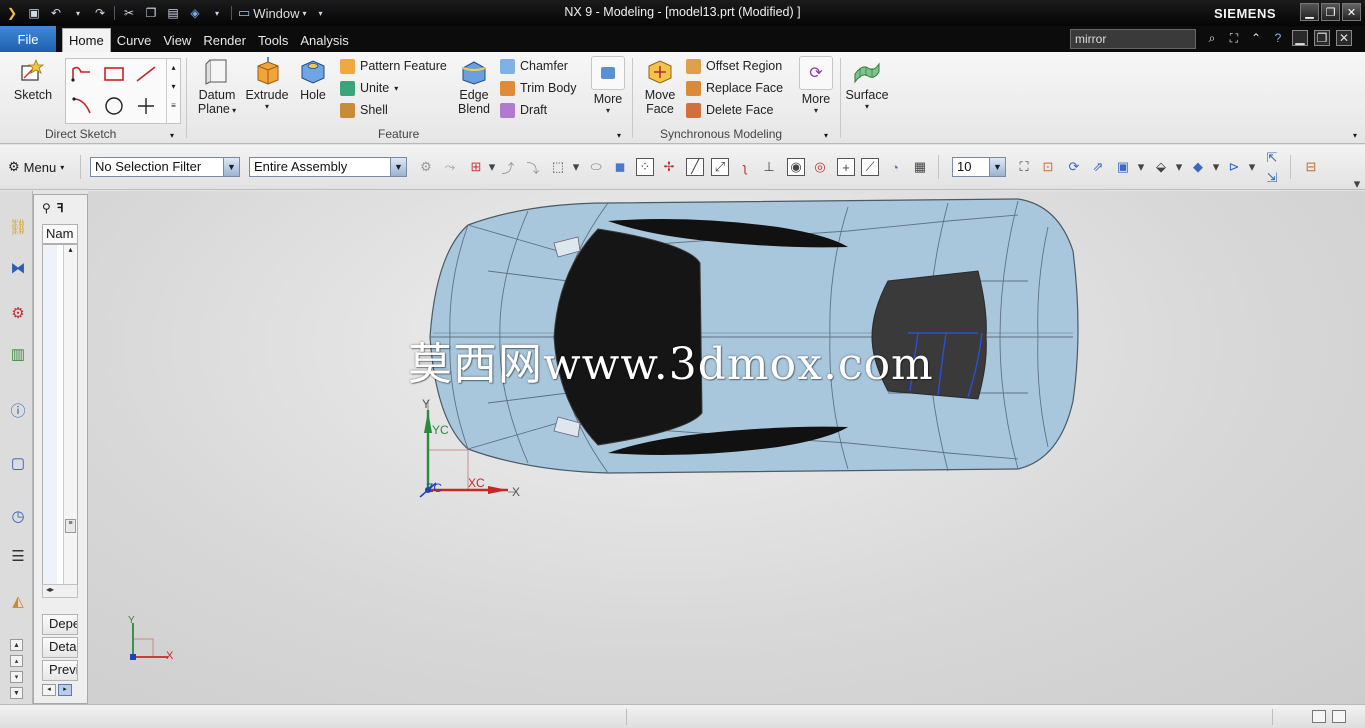 The image size is (1365, 728). I want to click on tab-curve: Curve, so click(134, 40).